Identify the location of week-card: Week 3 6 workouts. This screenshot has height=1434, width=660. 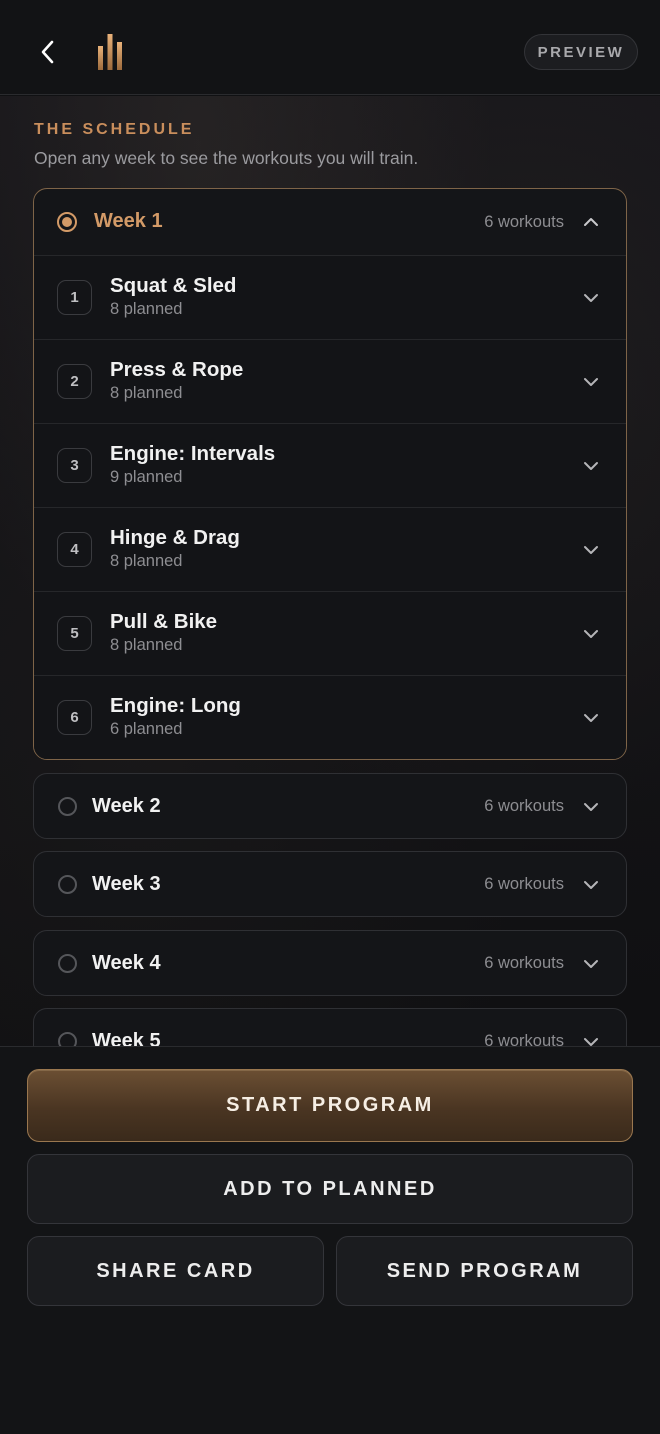
(330, 884).